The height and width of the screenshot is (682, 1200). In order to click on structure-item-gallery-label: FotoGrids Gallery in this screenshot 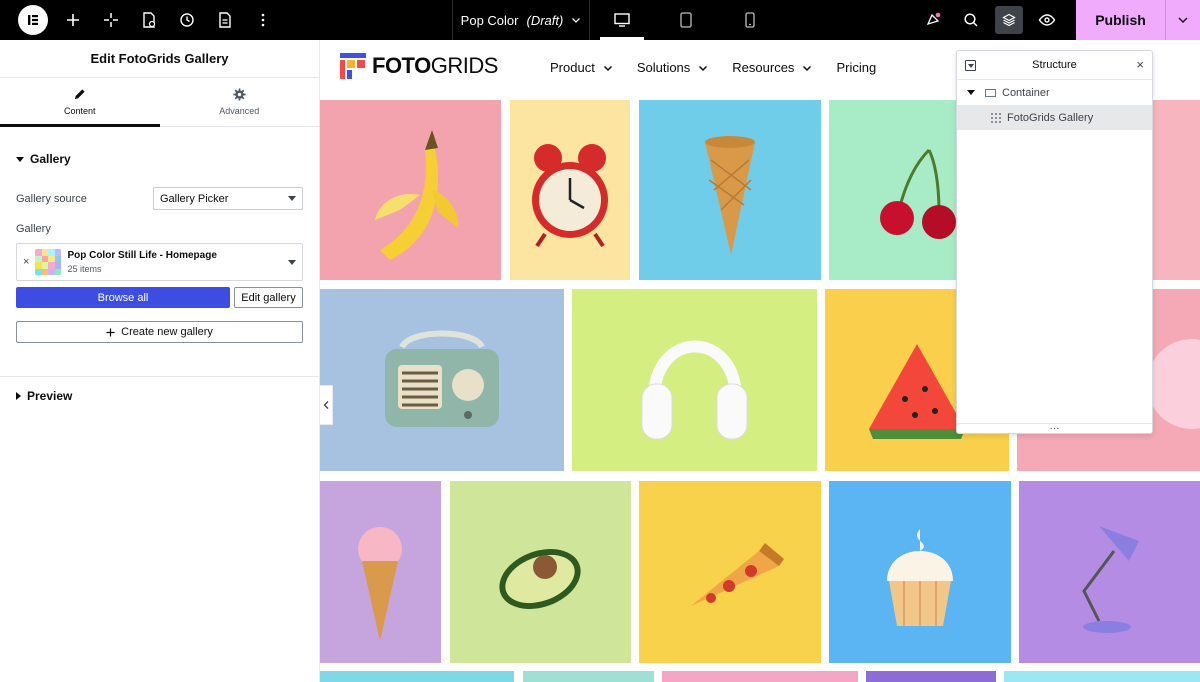, I will do `click(1050, 117)`.